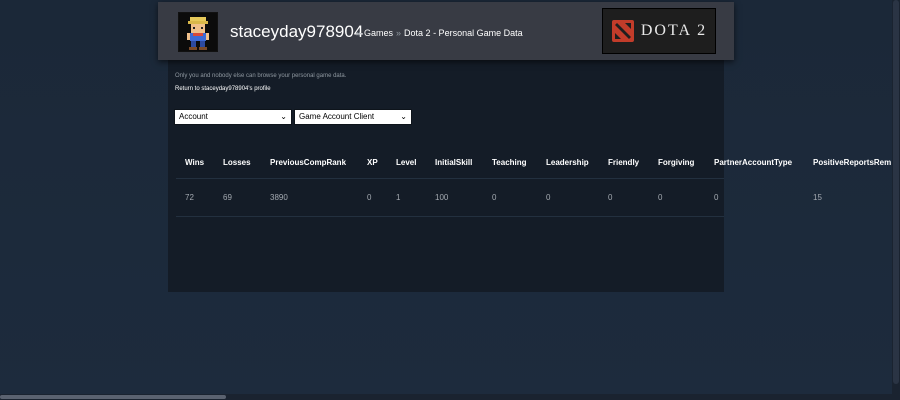 The image size is (900, 400). What do you see at coordinates (852, 162) in the screenshot?
I see `column-header: PositiveReportsRem` at bounding box center [852, 162].